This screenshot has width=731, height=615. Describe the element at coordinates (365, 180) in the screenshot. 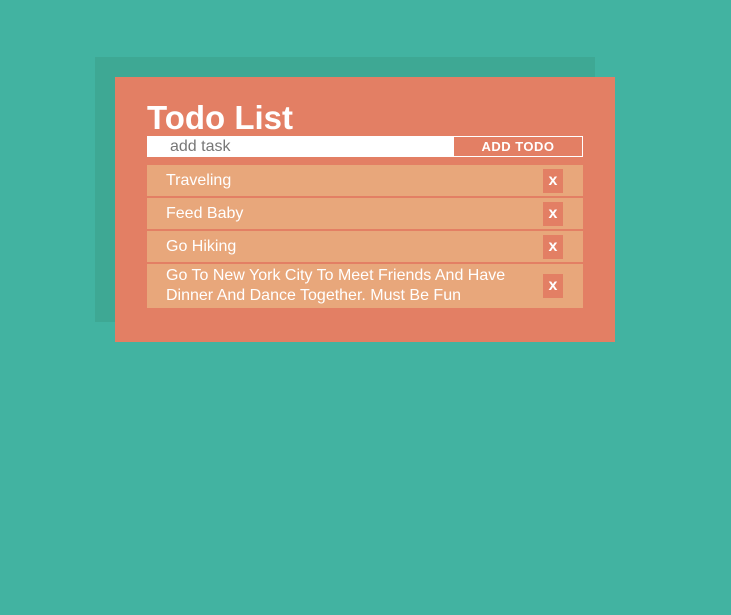

I see `todo-item: Traveling x` at that location.